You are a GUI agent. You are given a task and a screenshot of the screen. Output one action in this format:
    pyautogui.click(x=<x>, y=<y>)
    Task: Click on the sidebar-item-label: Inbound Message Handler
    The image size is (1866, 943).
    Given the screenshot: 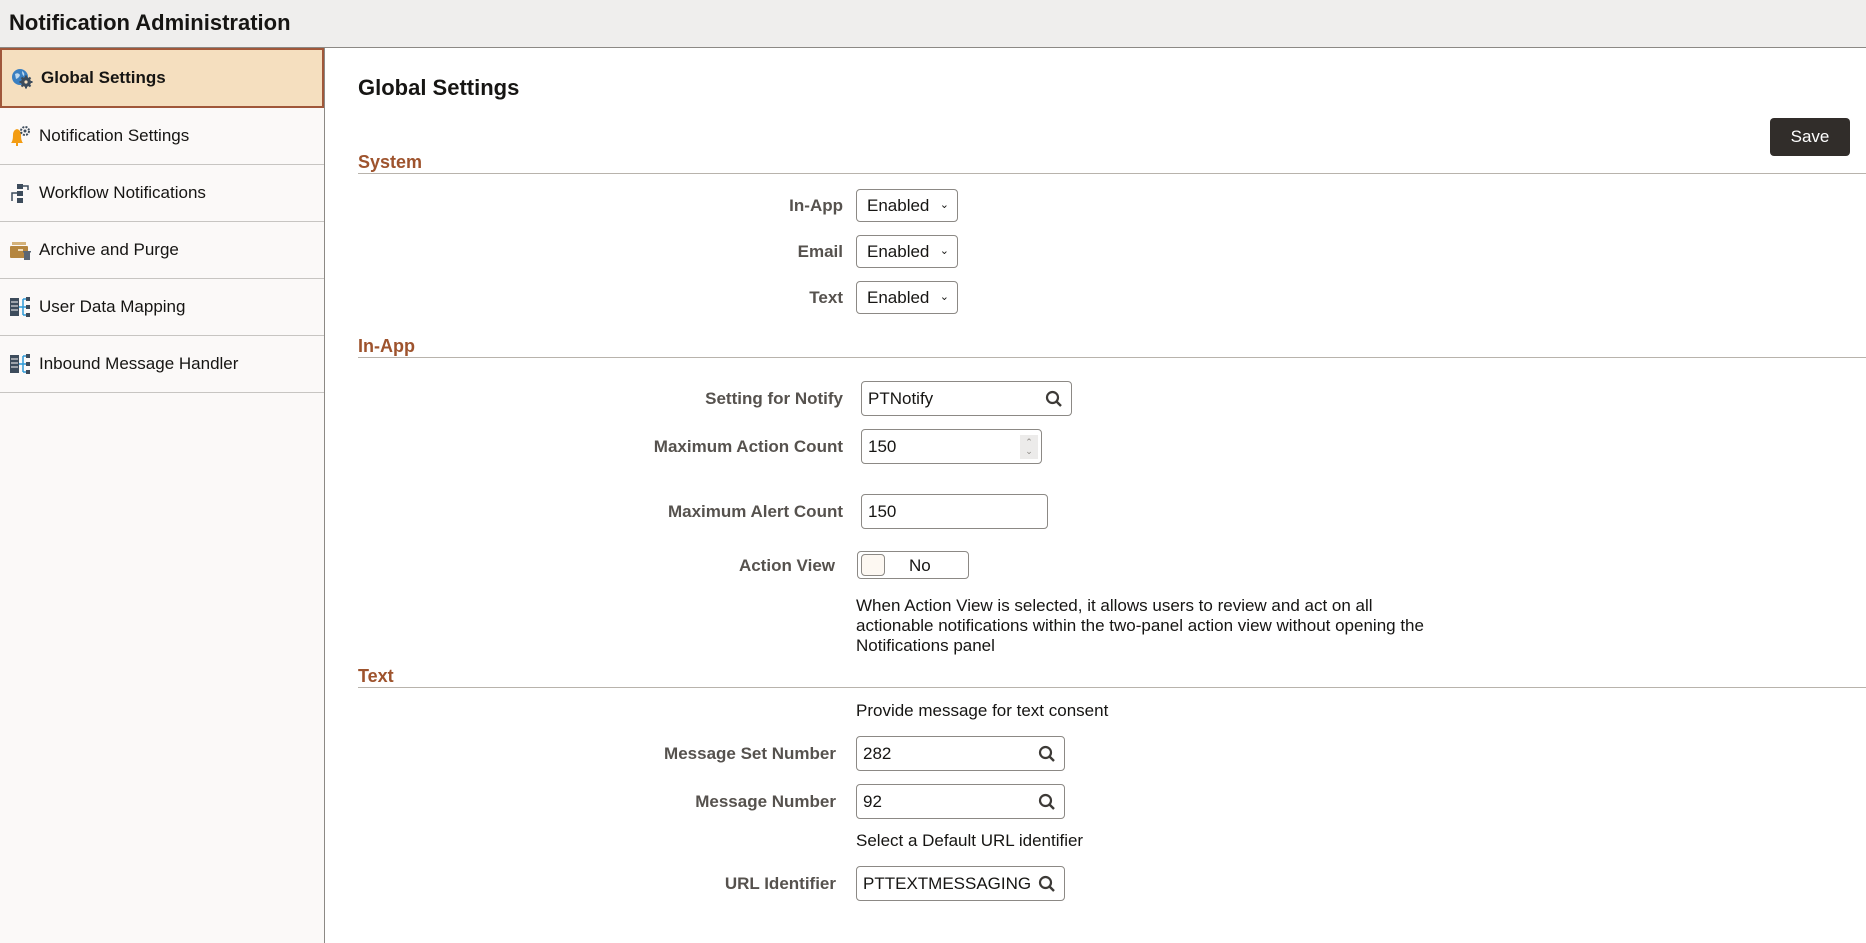 What is the action you would take?
    pyautogui.click(x=139, y=363)
    